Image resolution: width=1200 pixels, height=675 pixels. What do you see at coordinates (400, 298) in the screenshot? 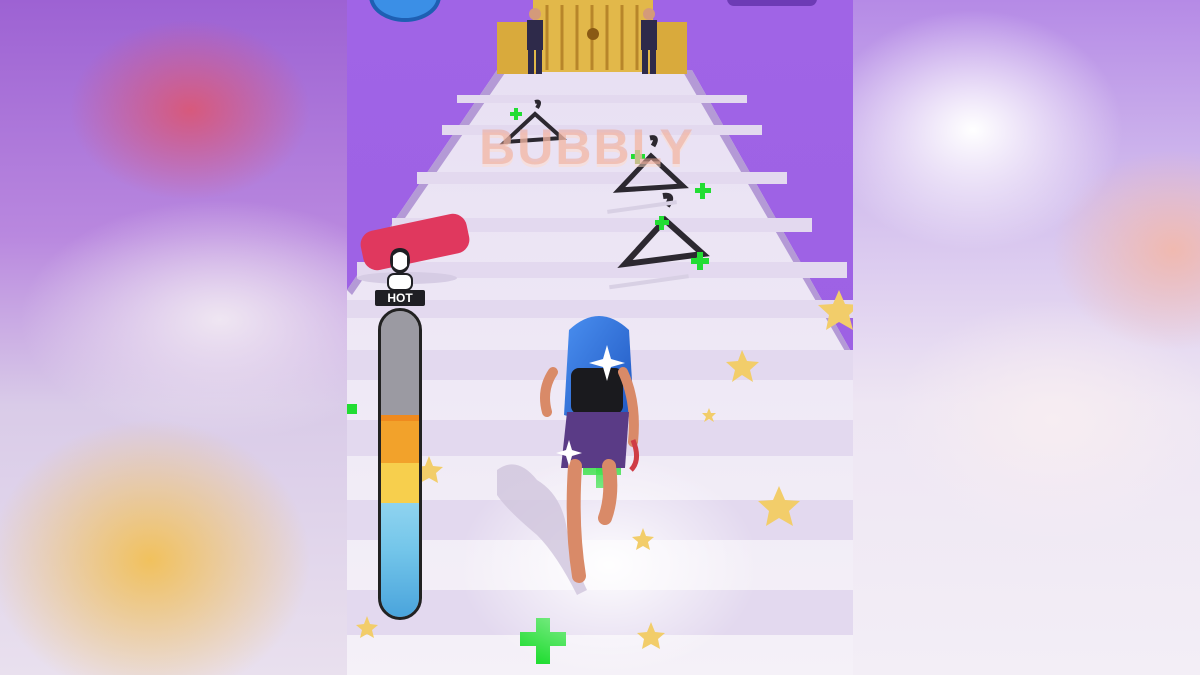
I see `meter-label: HOT` at bounding box center [400, 298].